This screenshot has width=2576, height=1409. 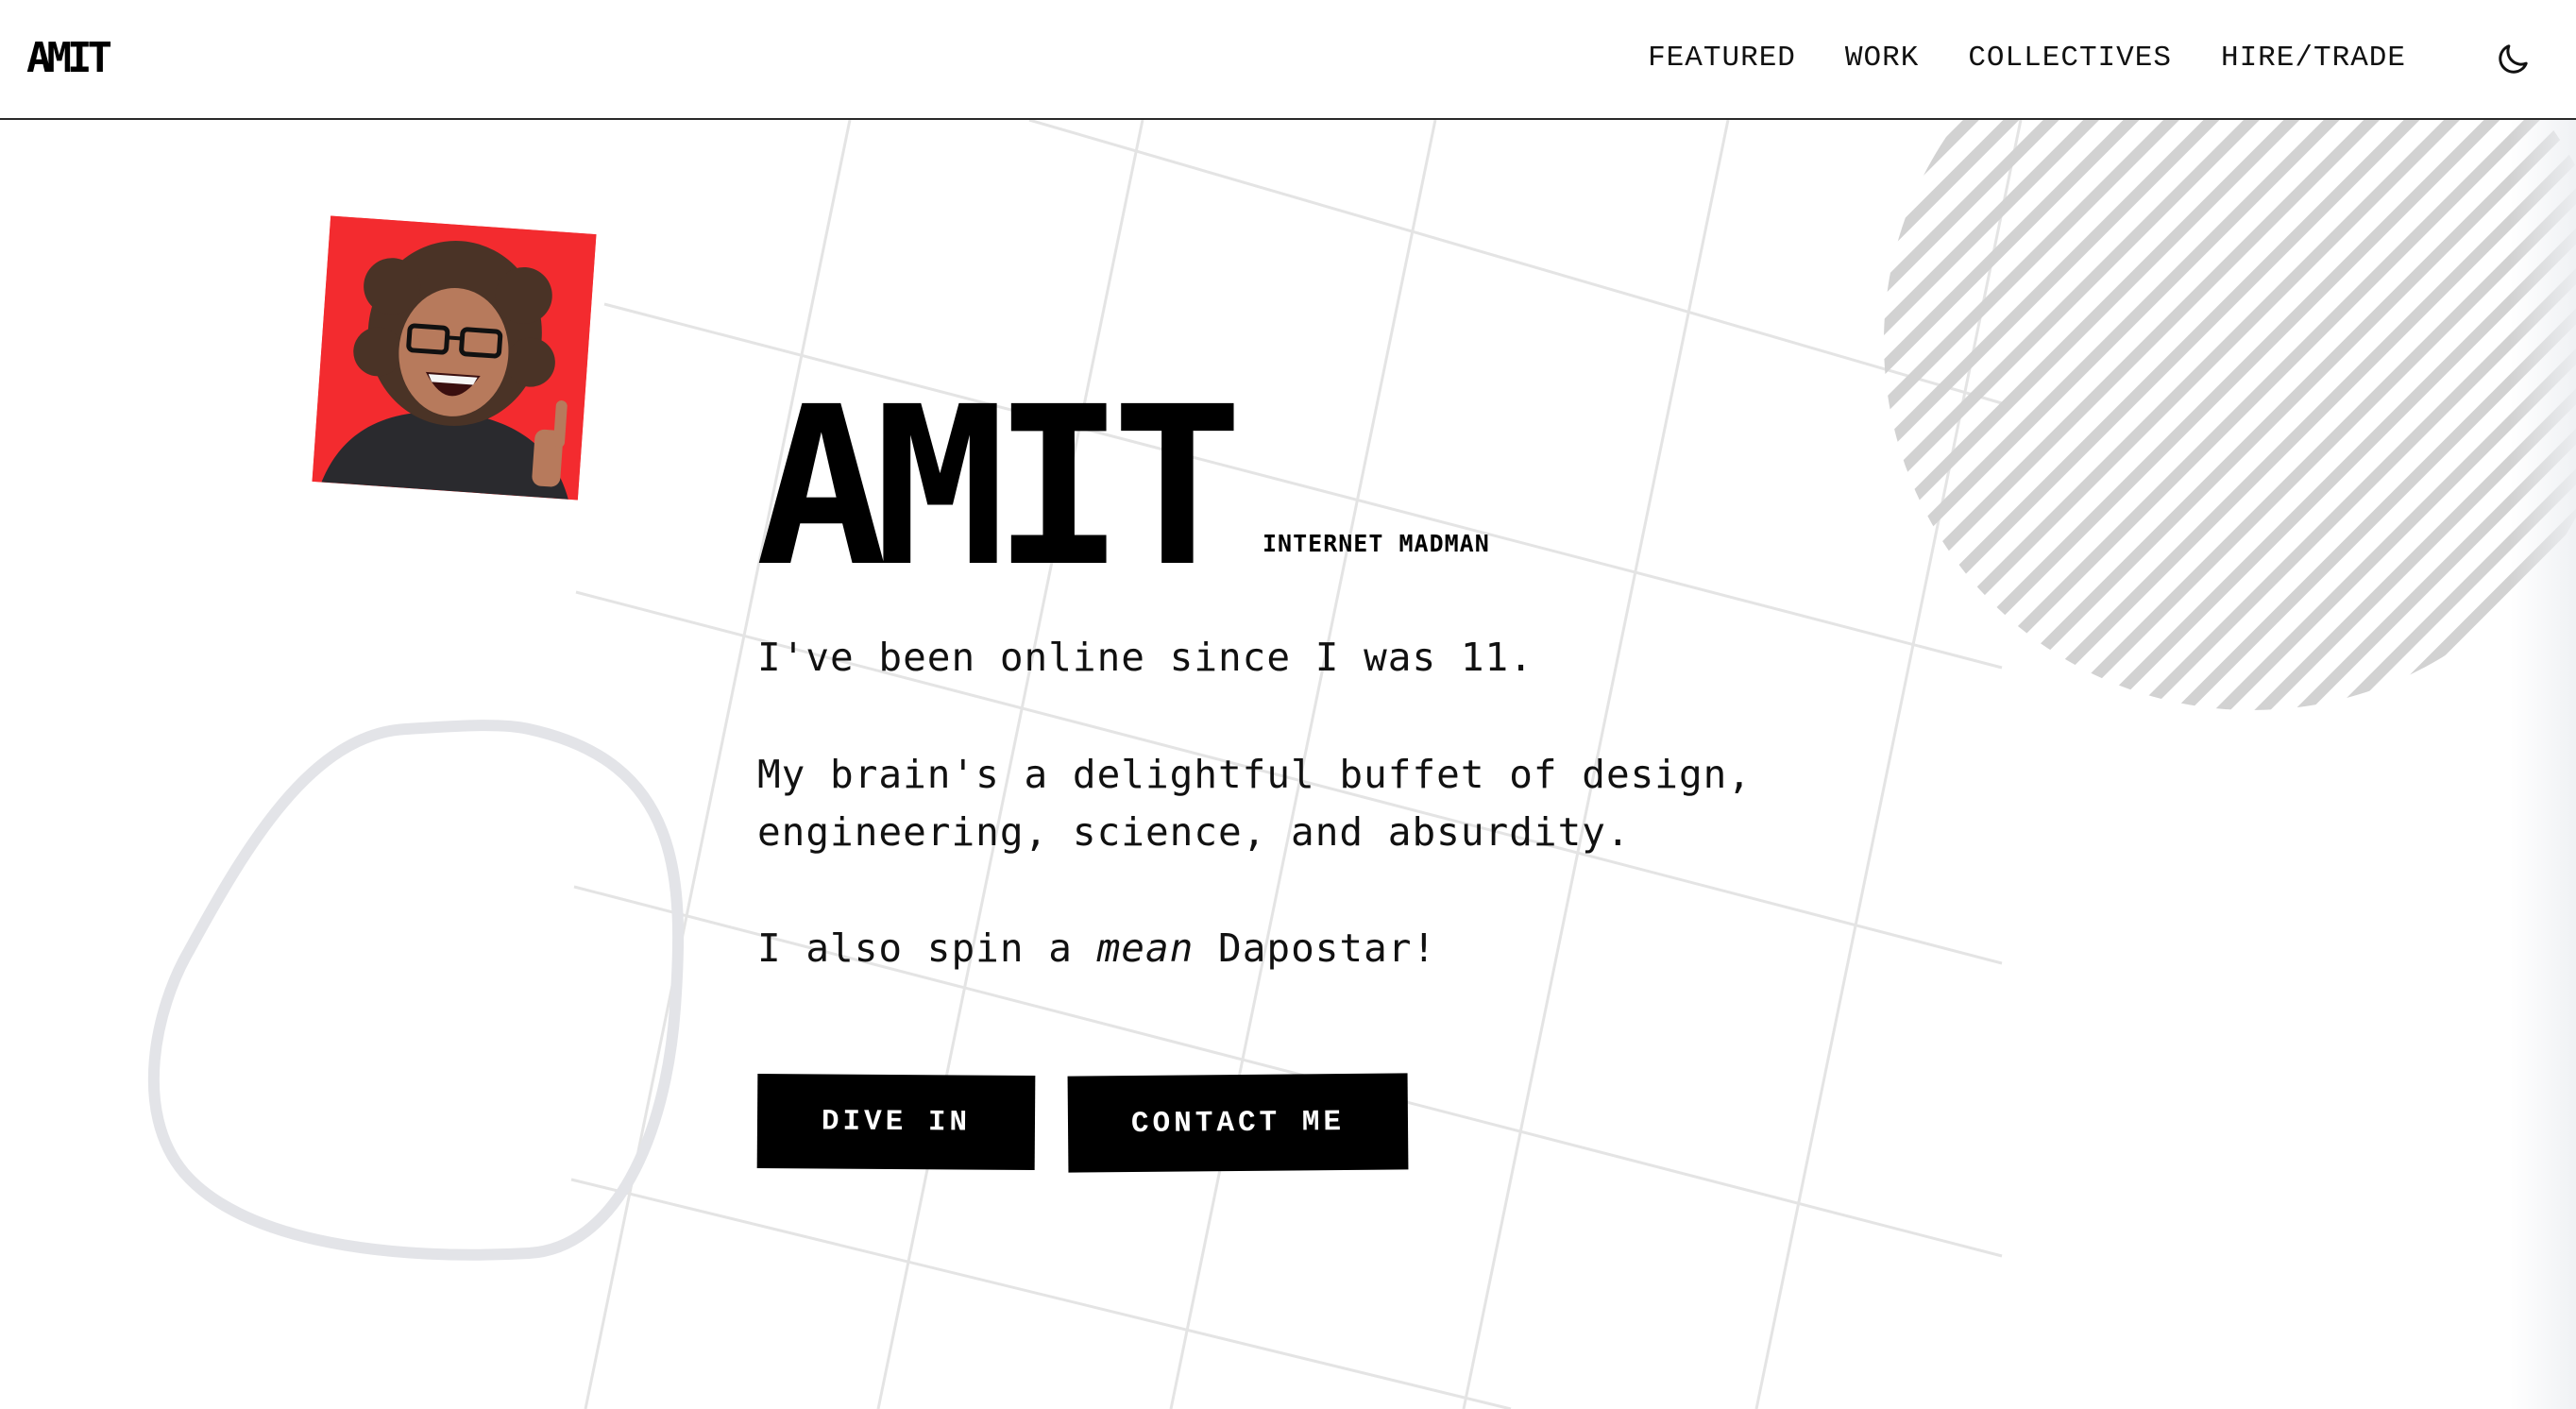 I want to click on moon-icon, so click(x=2513, y=59).